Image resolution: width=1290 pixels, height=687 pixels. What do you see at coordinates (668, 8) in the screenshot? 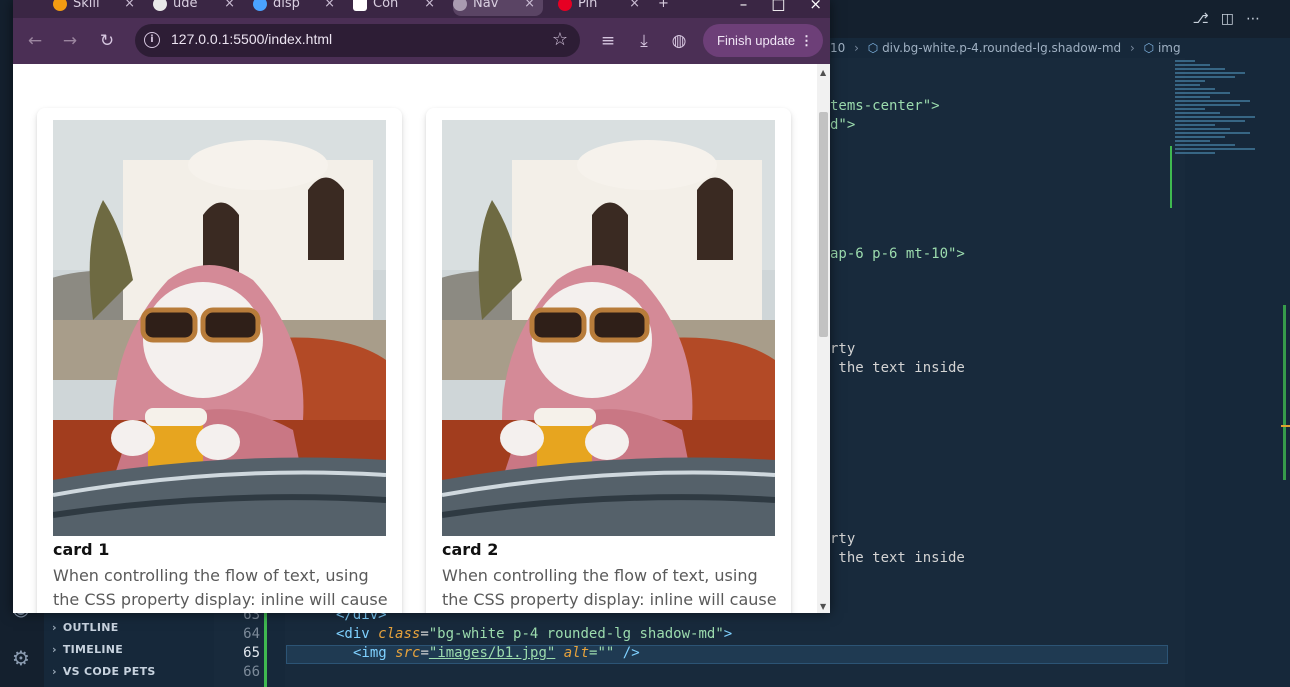
I see `new-tab-button: +` at bounding box center [668, 8].